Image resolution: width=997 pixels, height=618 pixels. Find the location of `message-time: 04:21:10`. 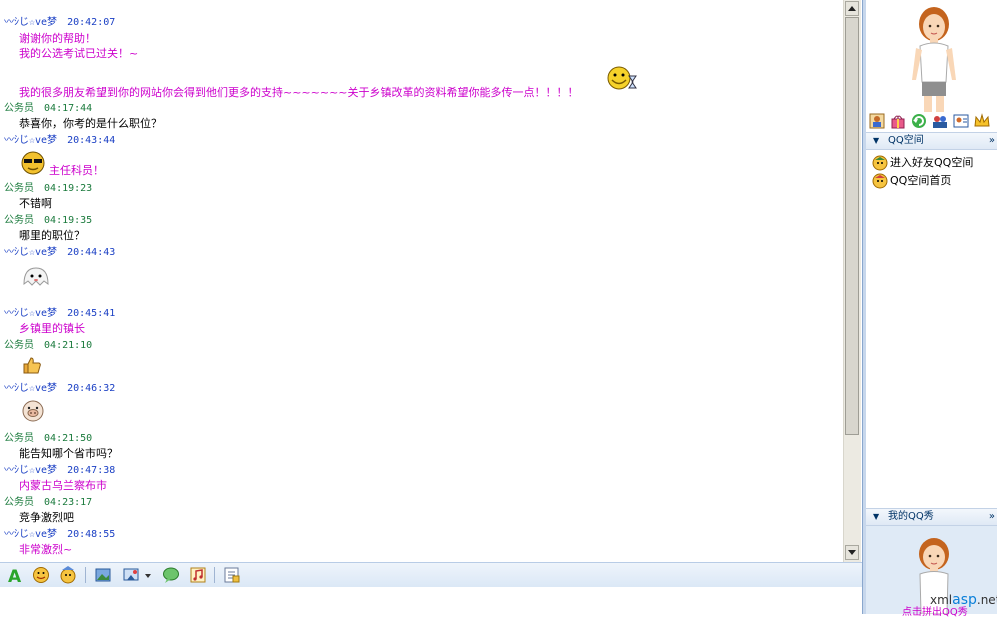

message-time: 04:21:10 is located at coordinates (68, 345).